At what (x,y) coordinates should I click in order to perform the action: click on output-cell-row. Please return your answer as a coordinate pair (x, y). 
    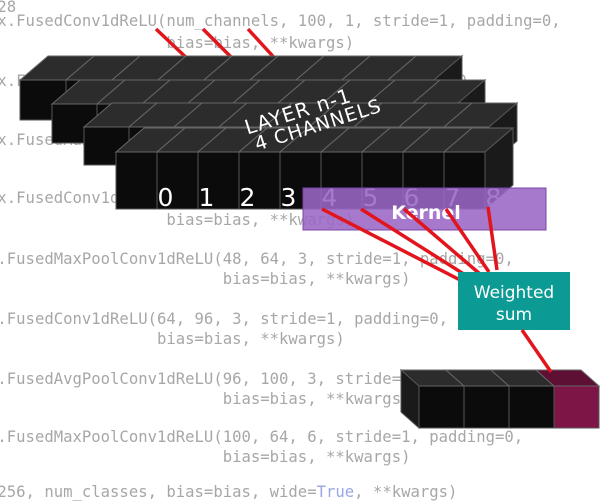
    Looking at the image, I should click on (500, 399).